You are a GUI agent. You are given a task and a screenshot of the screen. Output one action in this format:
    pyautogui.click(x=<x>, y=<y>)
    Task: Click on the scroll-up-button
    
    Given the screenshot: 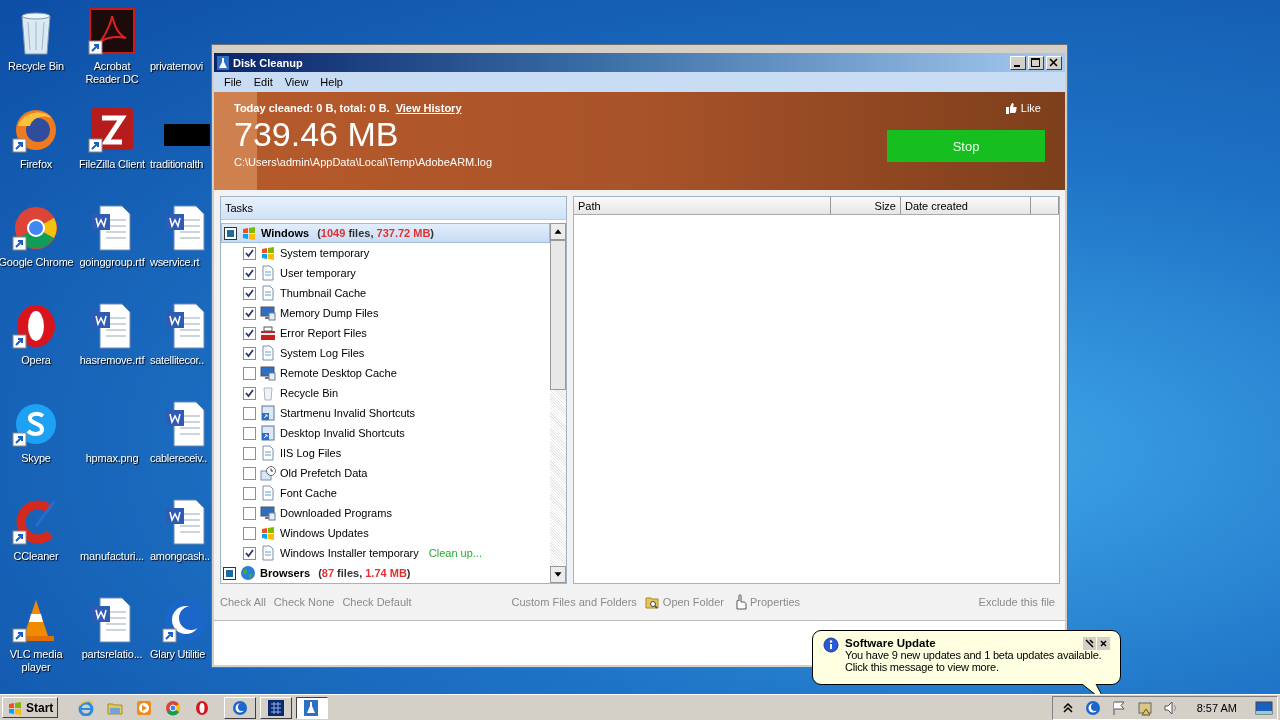 What is the action you would take?
    pyautogui.click(x=558, y=231)
    